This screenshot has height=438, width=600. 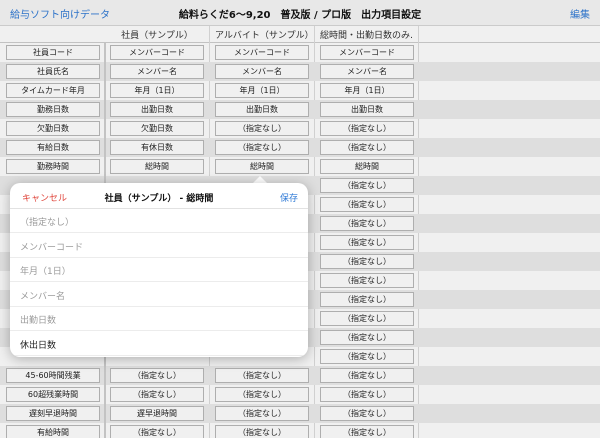 What do you see at coordinates (52, 247) in the screenshot?
I see `option-label: メンバーコード` at bounding box center [52, 247].